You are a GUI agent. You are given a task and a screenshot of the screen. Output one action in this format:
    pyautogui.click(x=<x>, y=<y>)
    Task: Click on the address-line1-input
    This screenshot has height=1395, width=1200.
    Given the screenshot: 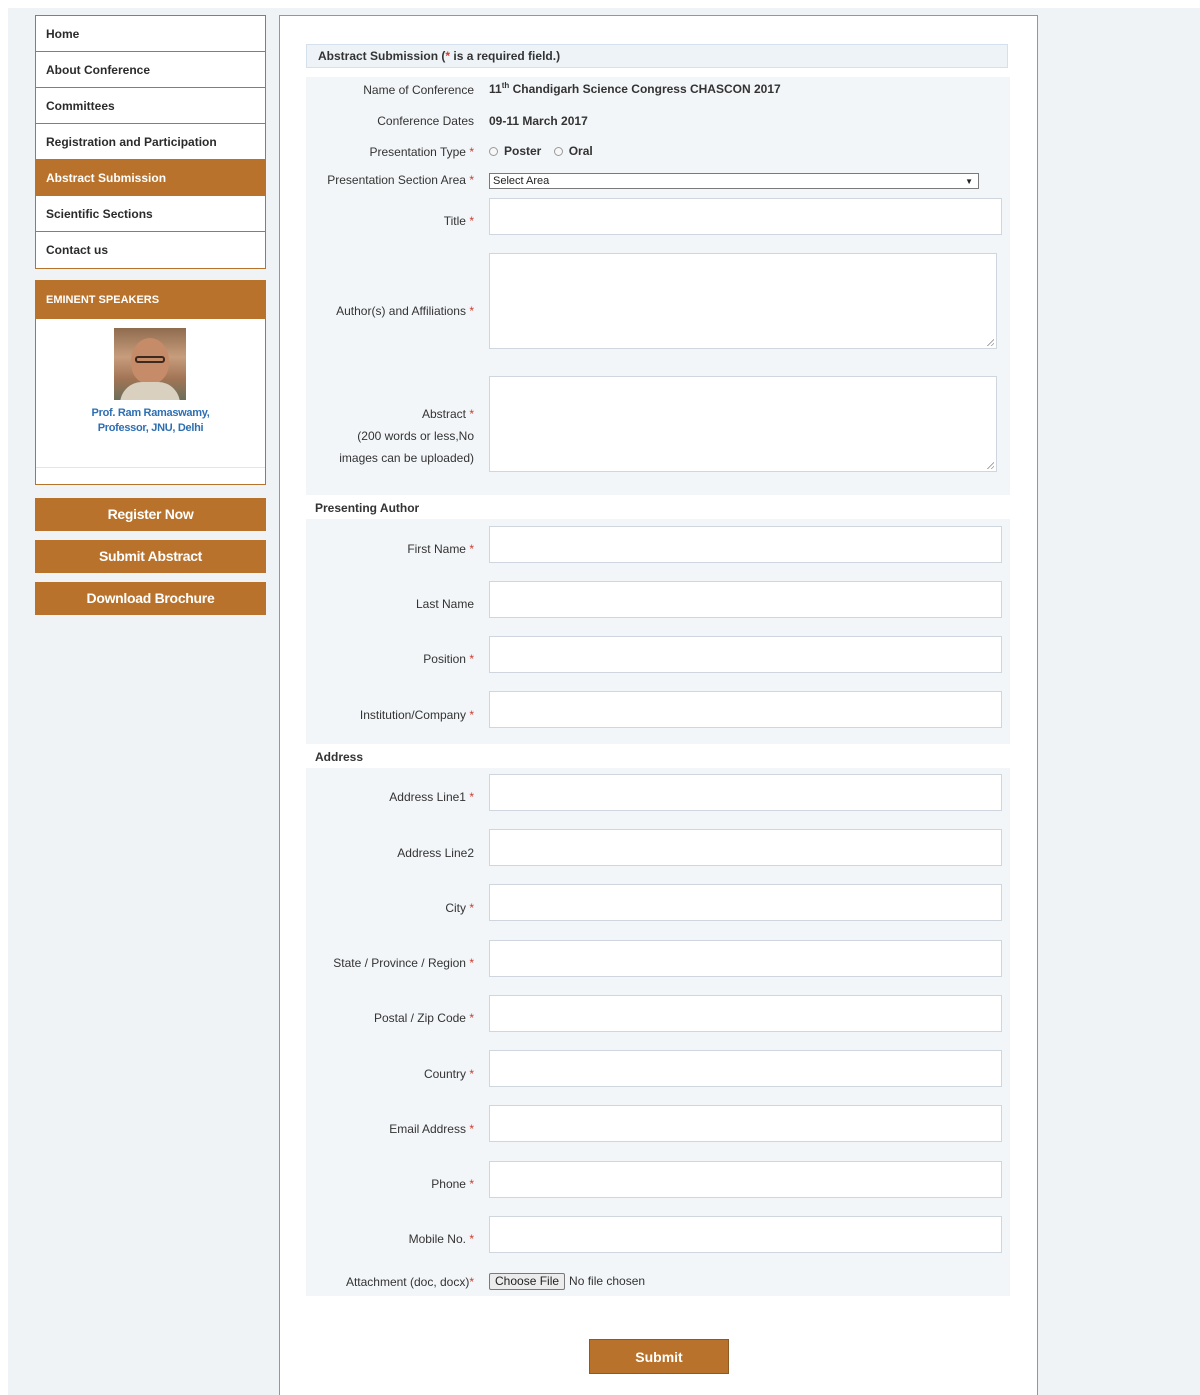 What is the action you would take?
    pyautogui.click(x=745, y=792)
    